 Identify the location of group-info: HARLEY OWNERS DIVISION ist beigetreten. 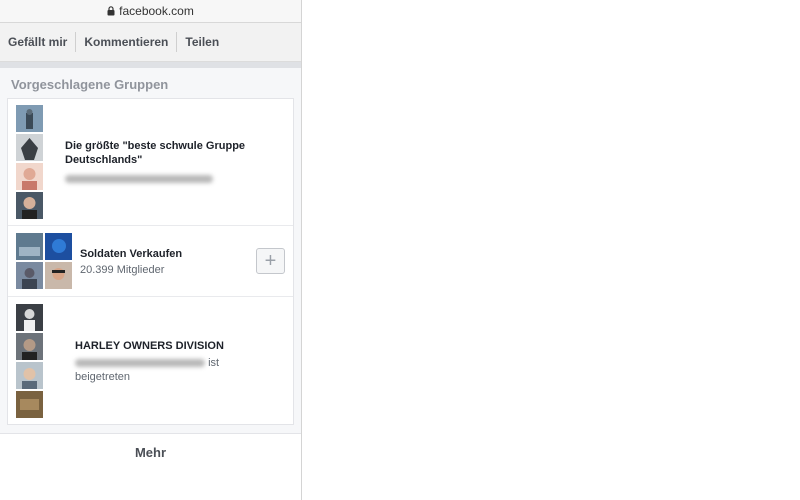
(133, 361).